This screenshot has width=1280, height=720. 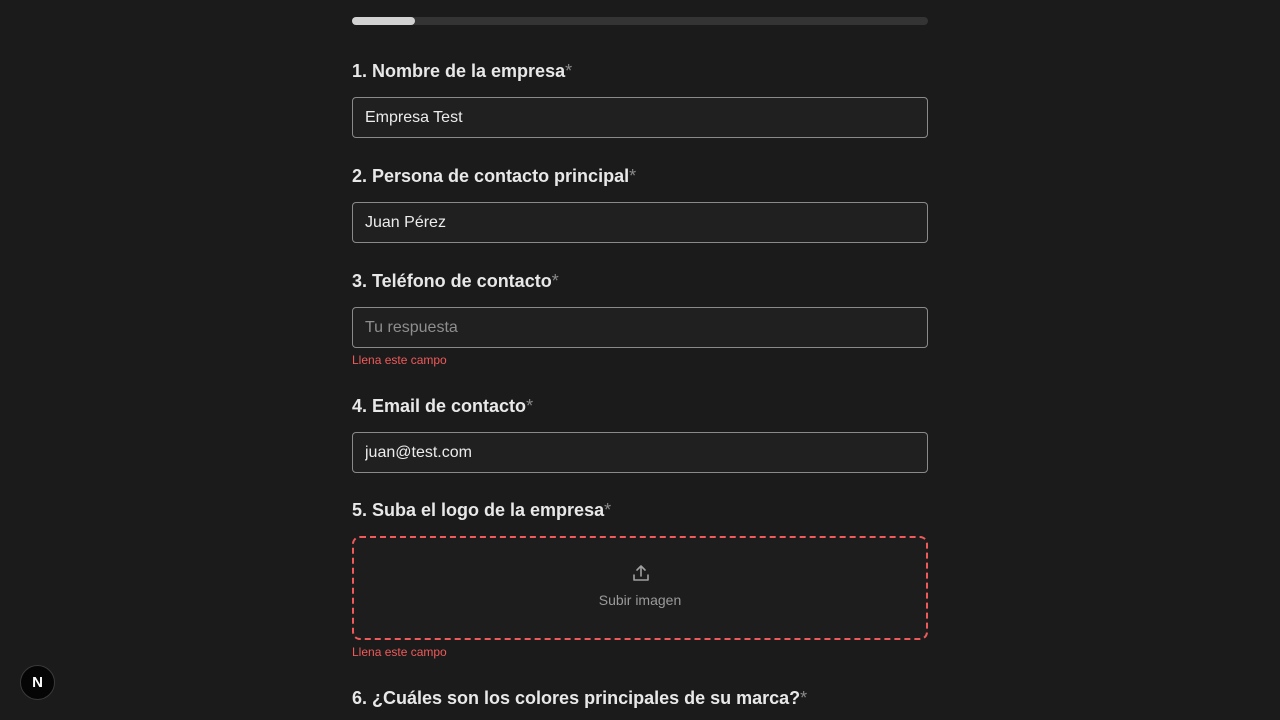 I want to click on contact-phone-input, so click(x=640, y=327).